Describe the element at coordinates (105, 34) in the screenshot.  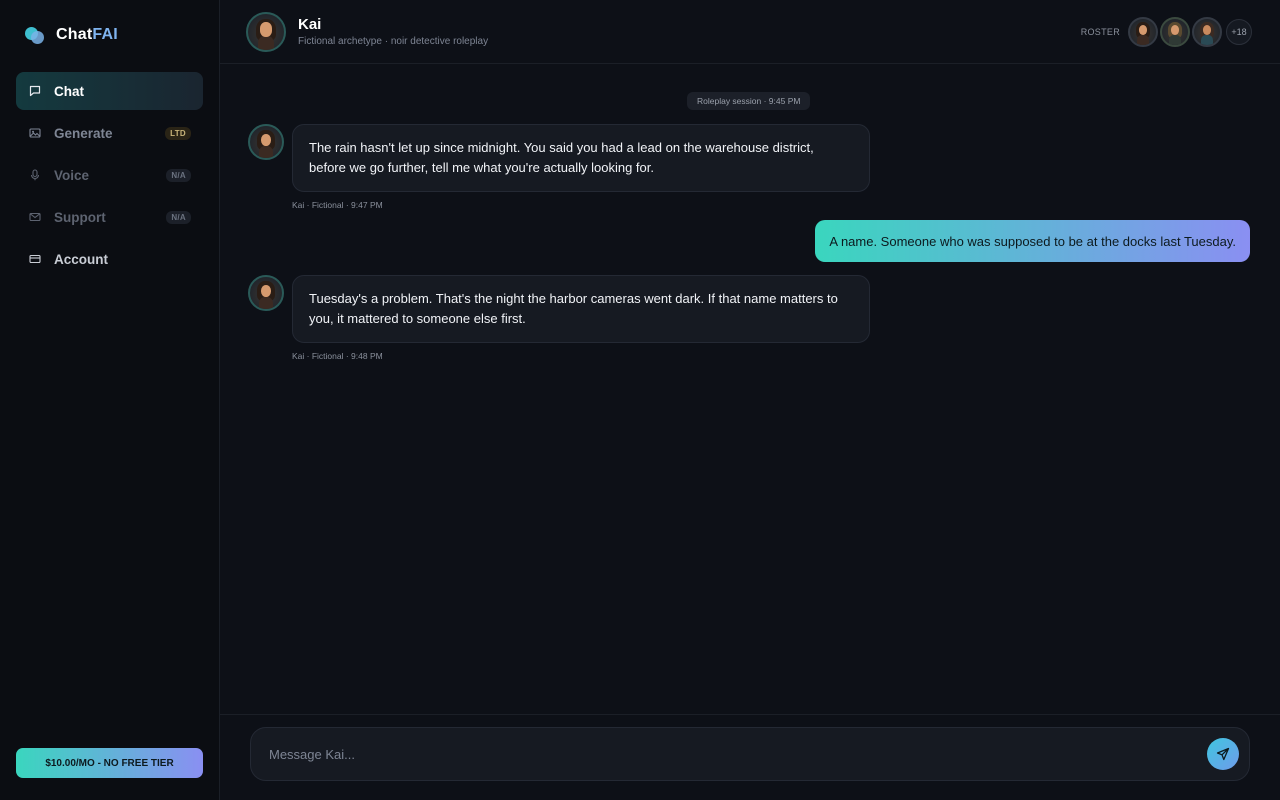
I see `brand-name-accent: FAI` at that location.